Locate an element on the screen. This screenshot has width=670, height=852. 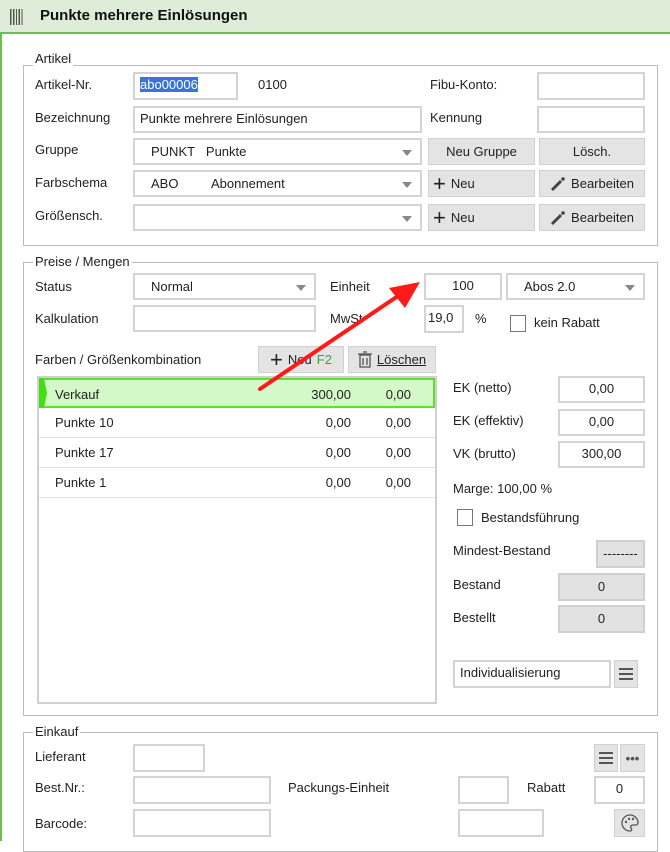
bestandsfuehrung-checkbox is located at coordinates (465, 517).